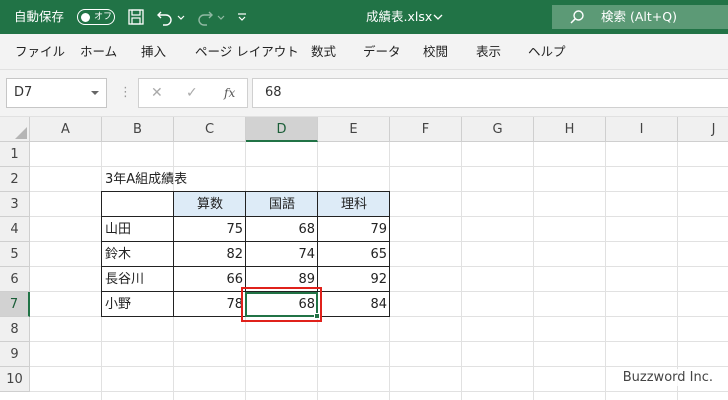 This screenshot has width=728, height=400. I want to click on ribbon-tabs: ファイル ホーム 挿入 ページ レイアウト 数式 データ 校閲 表示 ヘルプ, so click(364, 52).